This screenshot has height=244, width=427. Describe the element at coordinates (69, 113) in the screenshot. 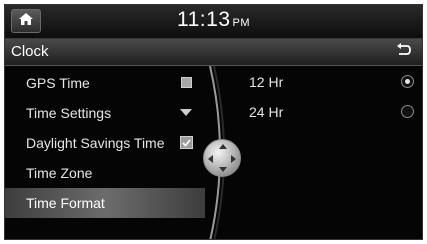

I see `menu-item-label: Time Settings` at that location.